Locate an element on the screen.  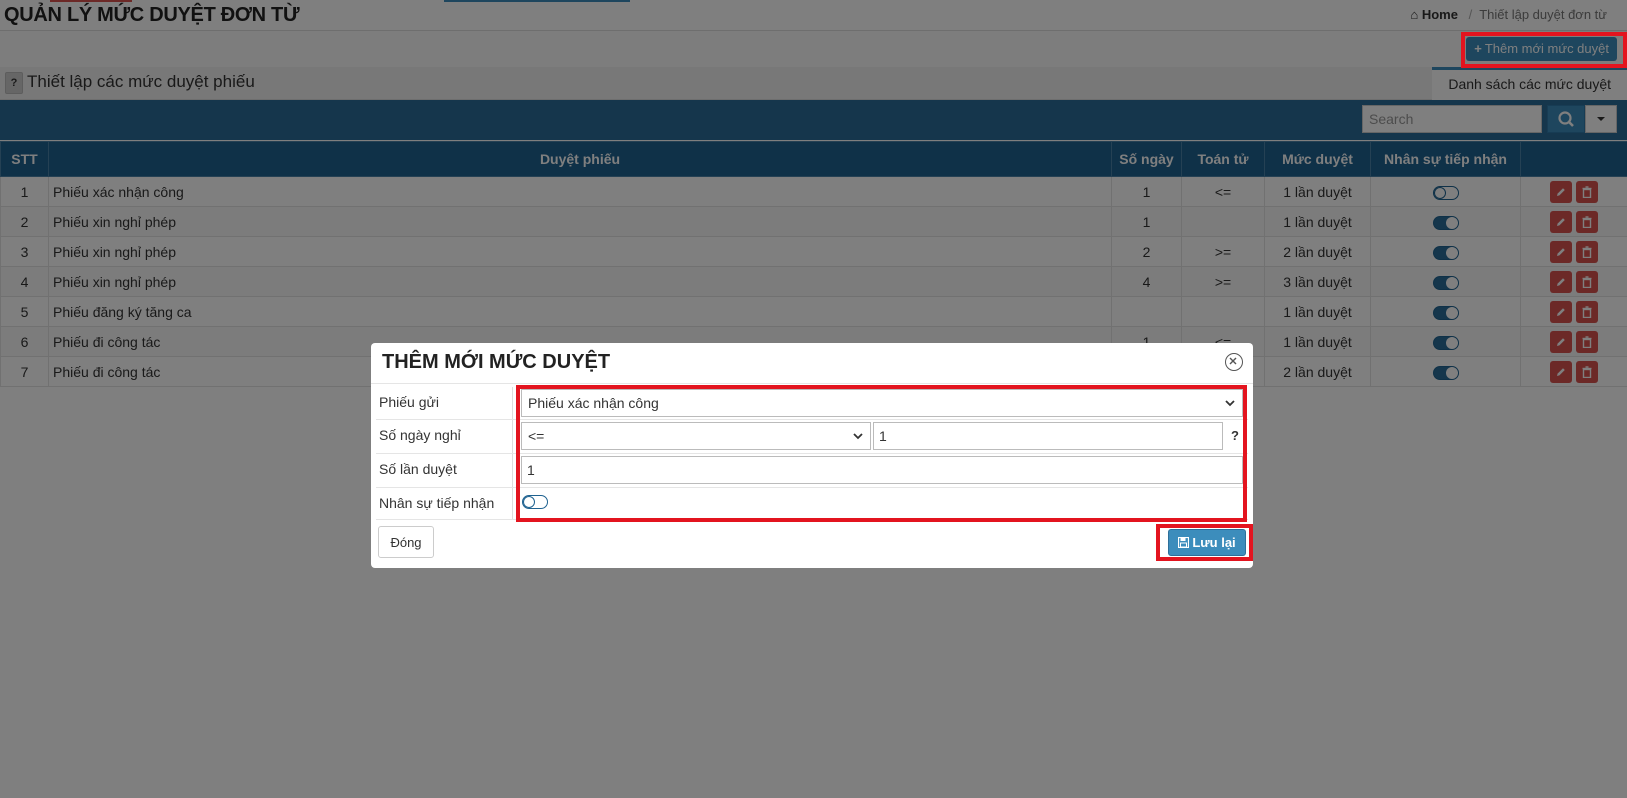
floppy-disk-icon is located at coordinates (1184, 542).